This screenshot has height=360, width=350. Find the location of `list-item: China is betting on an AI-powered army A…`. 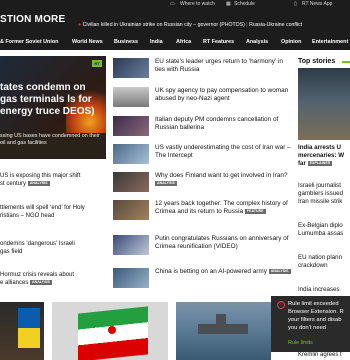

list-item: China is betting on an AI-powered army A… is located at coordinates (203, 281).